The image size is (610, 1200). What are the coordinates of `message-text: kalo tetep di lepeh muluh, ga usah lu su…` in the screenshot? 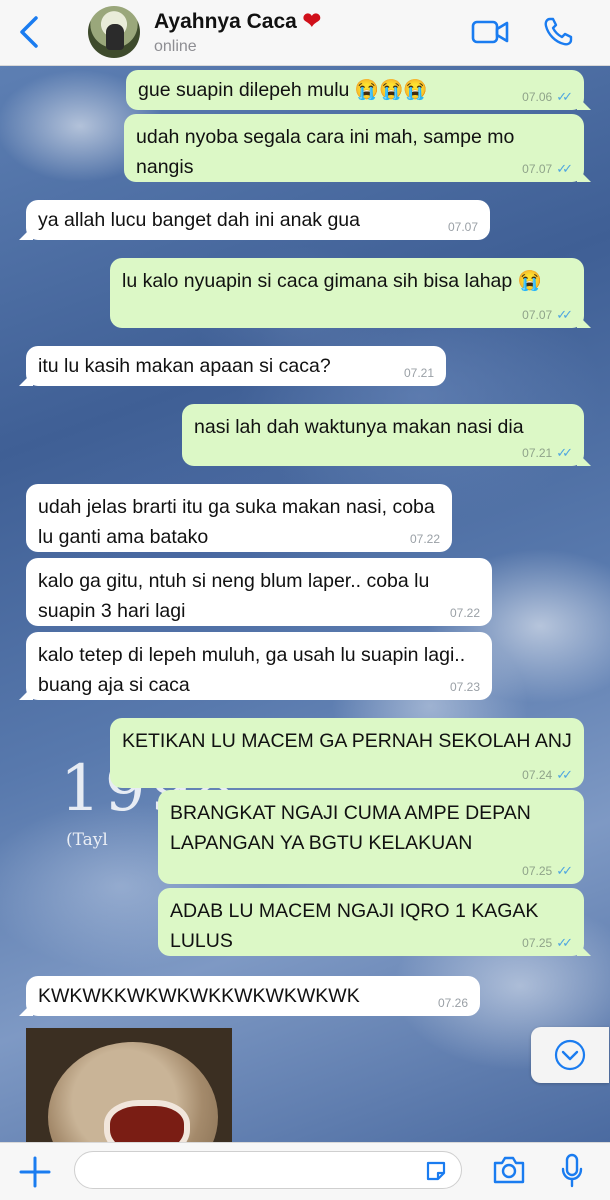 It's located at (252, 670).